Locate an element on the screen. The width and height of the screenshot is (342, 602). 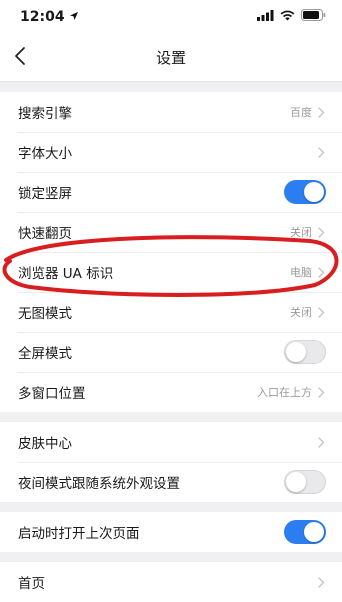
settings-row-label: 浏览器 UA 标识 is located at coordinates (66, 274).